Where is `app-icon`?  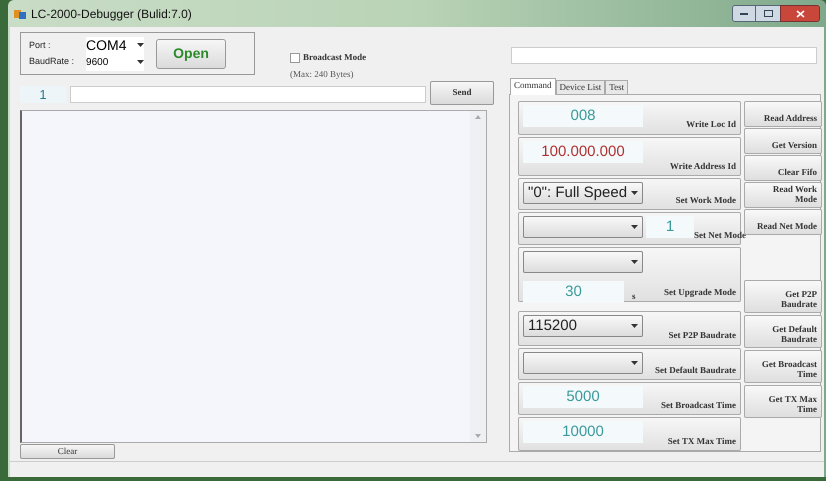 app-icon is located at coordinates (20, 14).